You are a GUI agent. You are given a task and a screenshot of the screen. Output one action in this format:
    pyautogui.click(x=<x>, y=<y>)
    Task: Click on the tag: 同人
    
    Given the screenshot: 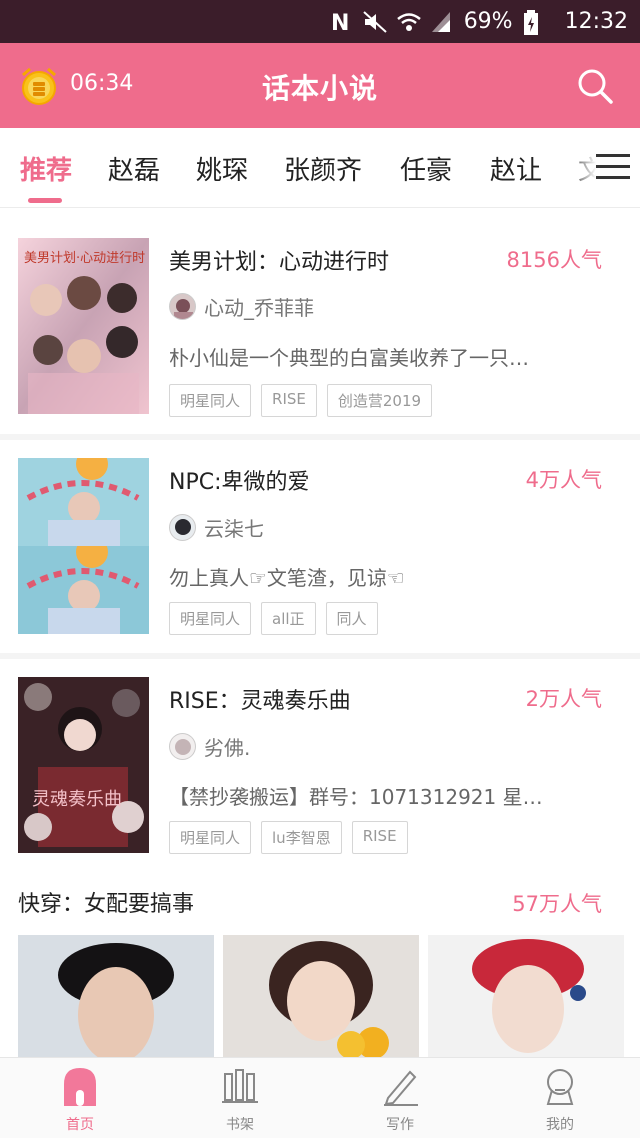 What is the action you would take?
    pyautogui.click(x=351, y=618)
    